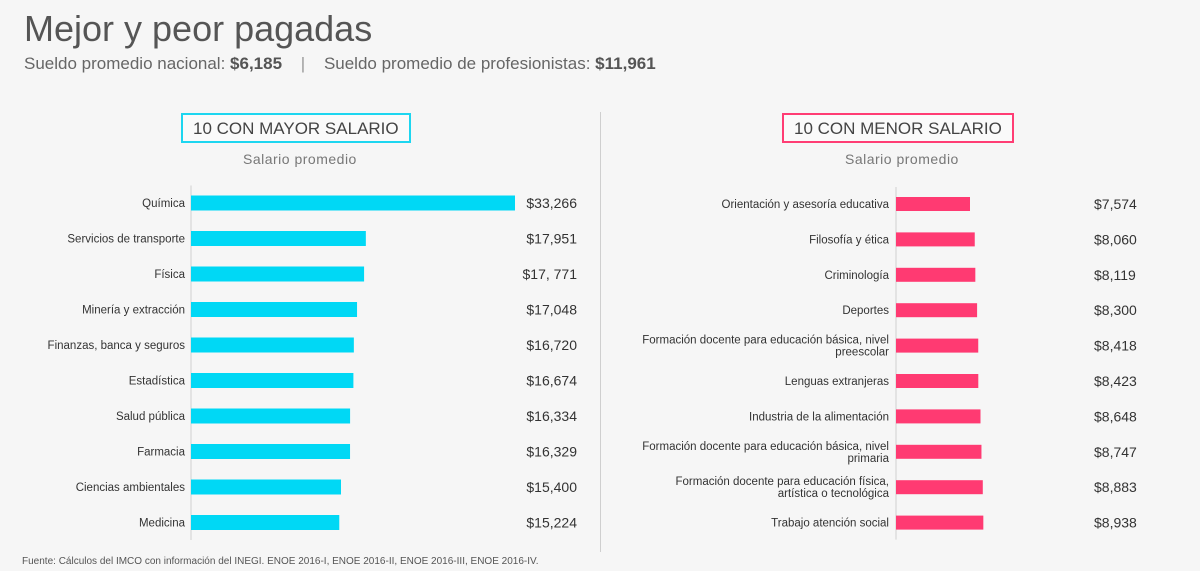  I want to click on bottom-value-label: $8,747, so click(1115, 452).